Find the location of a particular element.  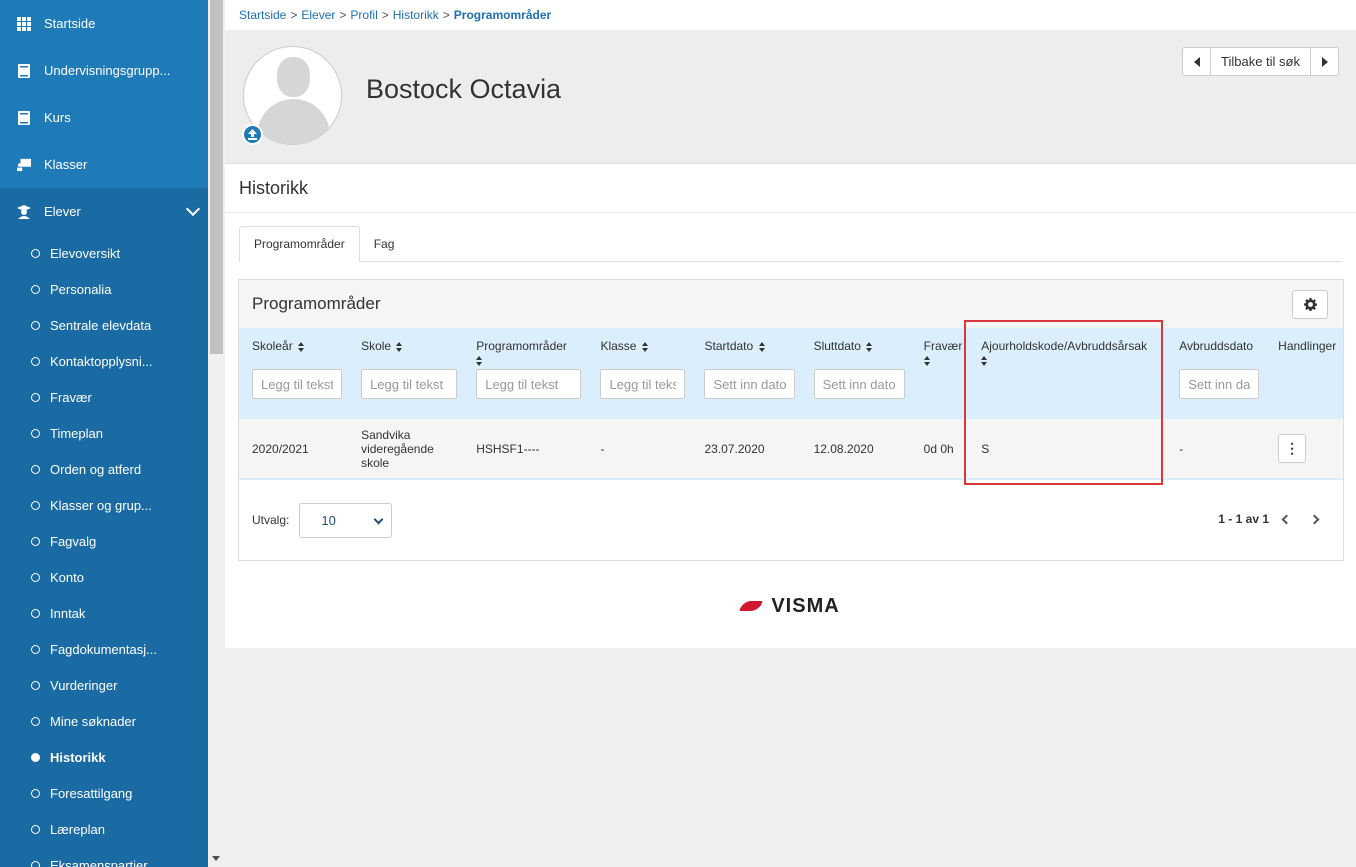

filter-startdato is located at coordinates (749, 384).